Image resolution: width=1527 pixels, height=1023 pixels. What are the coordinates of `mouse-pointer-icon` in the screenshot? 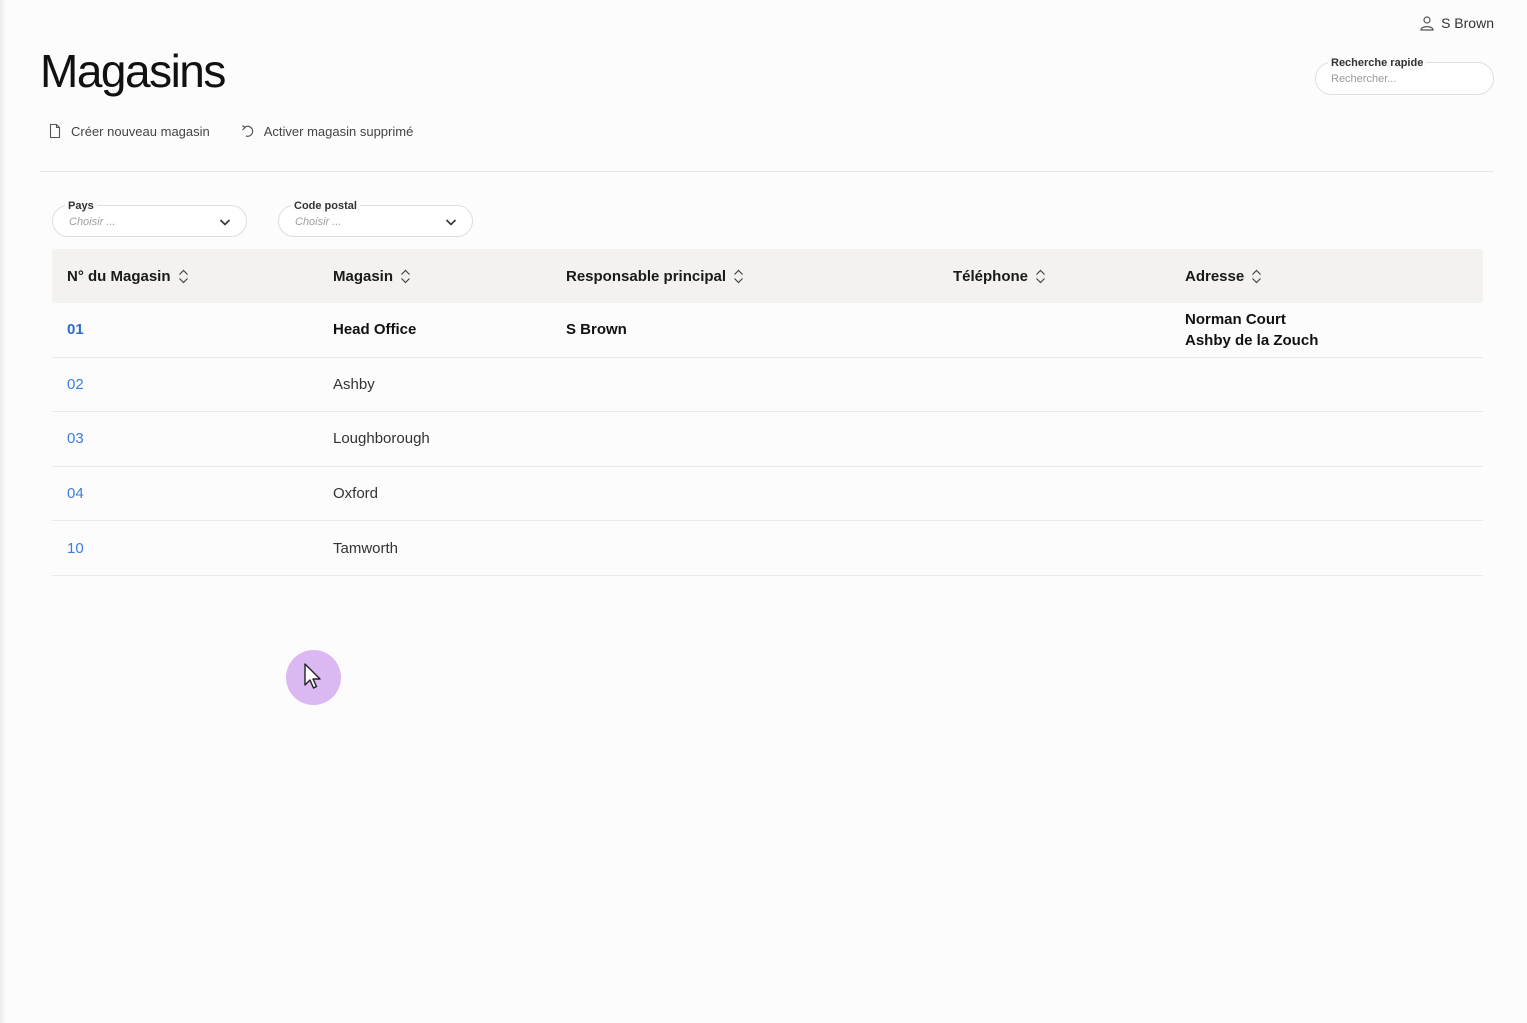 It's located at (312, 676).